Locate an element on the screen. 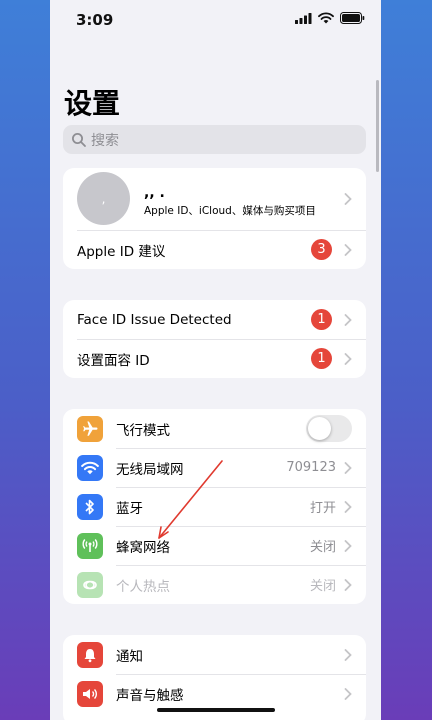 The height and width of the screenshot is (720, 432). avatar: , is located at coordinates (103, 198).